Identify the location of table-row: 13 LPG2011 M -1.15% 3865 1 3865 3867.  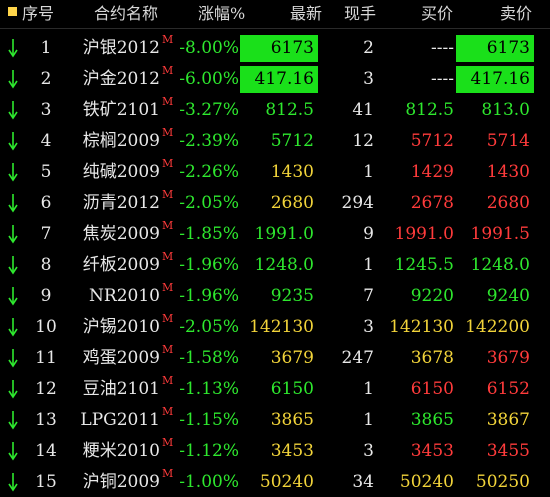
(275, 419).